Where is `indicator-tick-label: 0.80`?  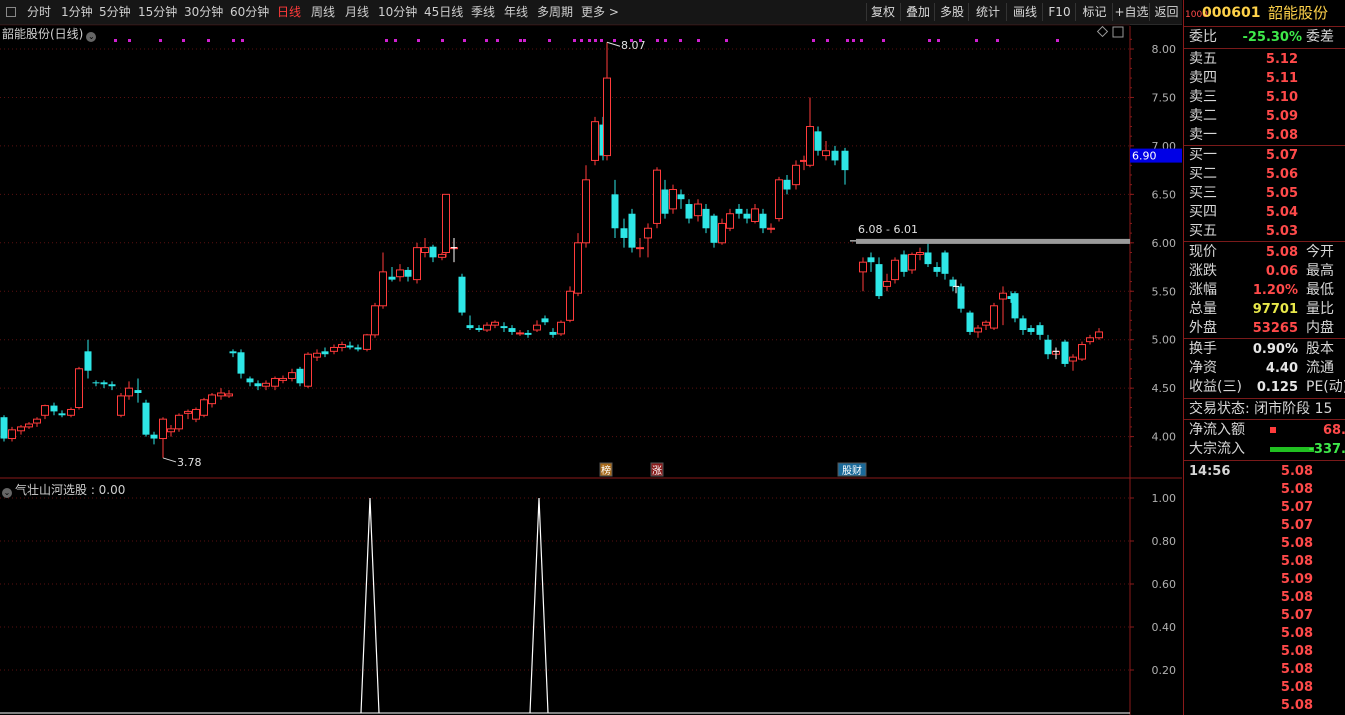
indicator-tick-label: 0.80 is located at coordinates (1164, 541).